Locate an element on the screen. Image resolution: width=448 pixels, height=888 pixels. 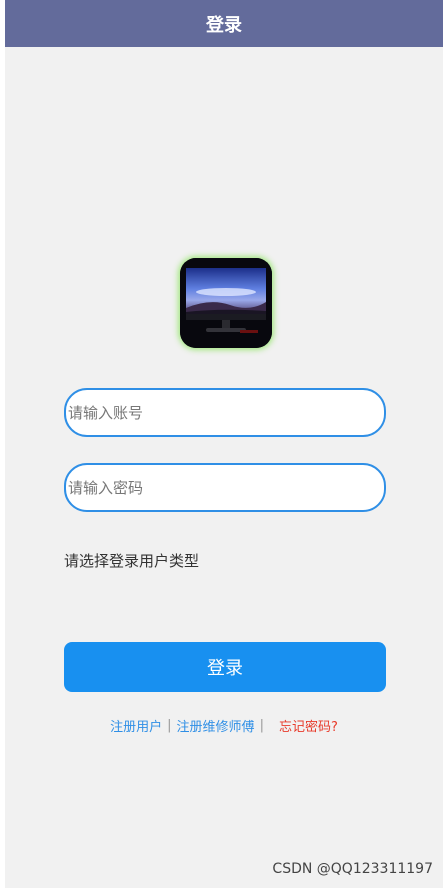
monitor-landscape-icon is located at coordinates (226, 303).